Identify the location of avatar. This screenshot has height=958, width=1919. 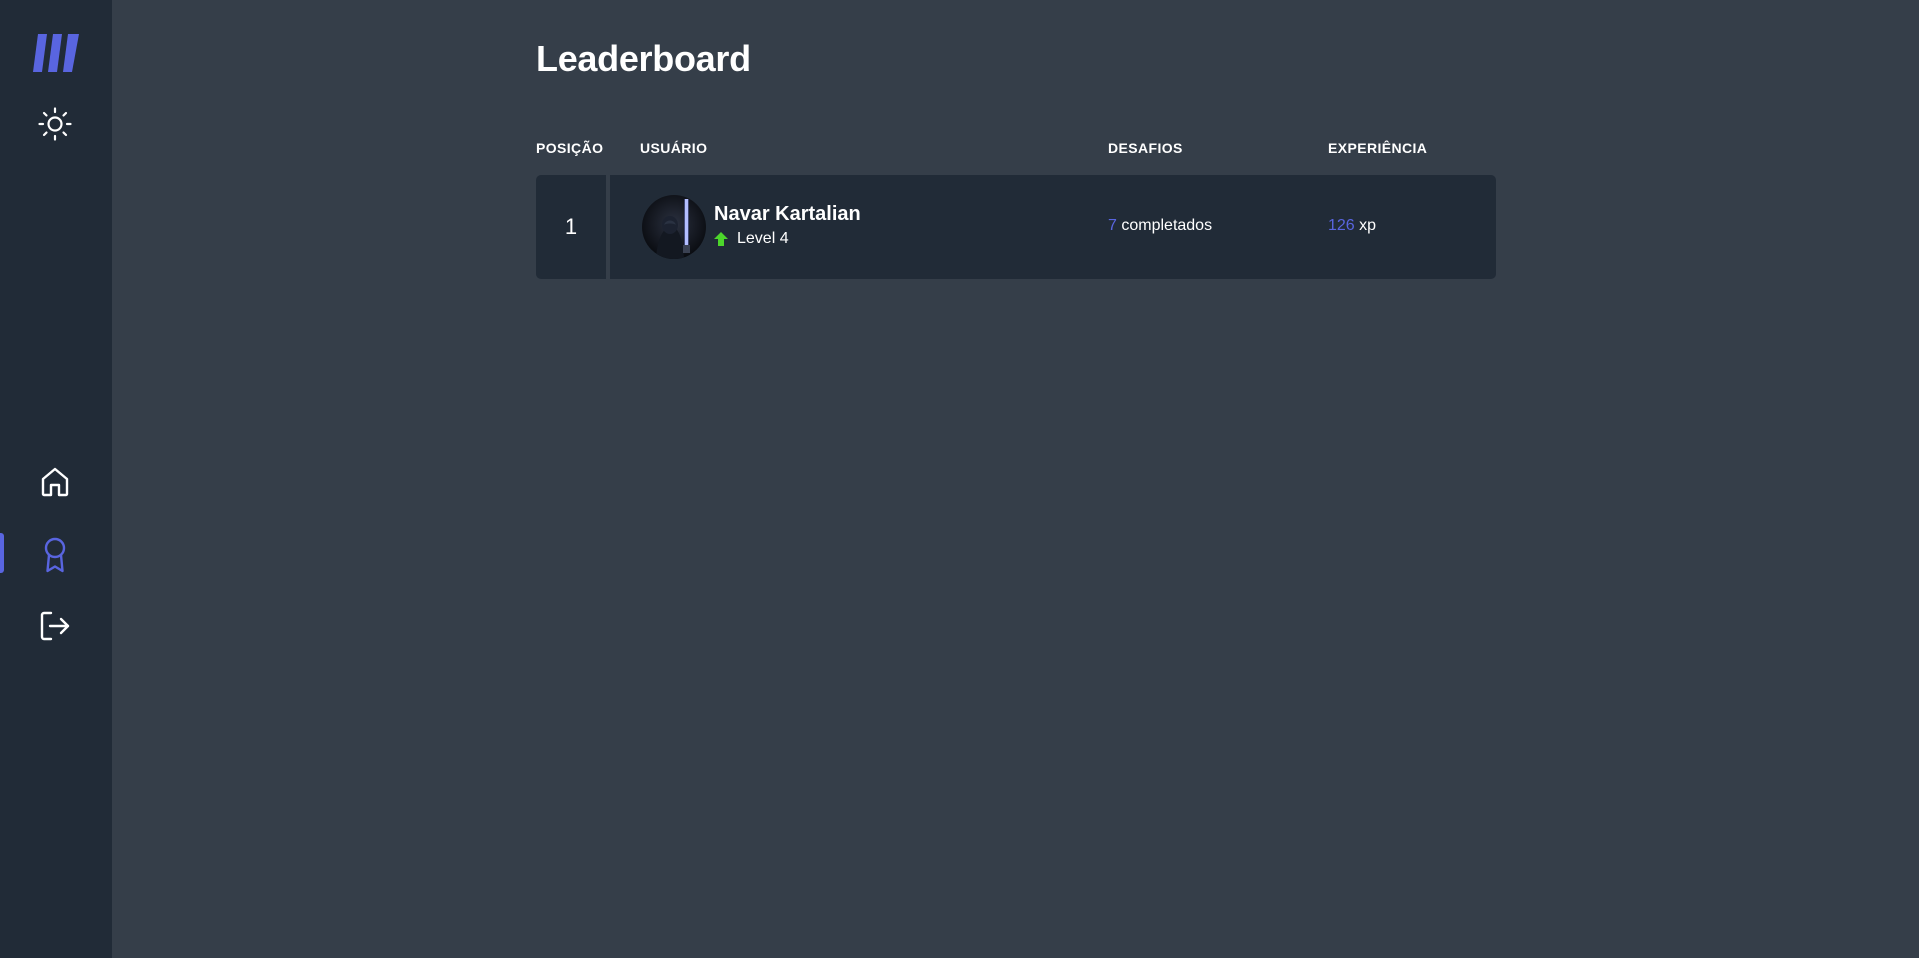
(674, 227).